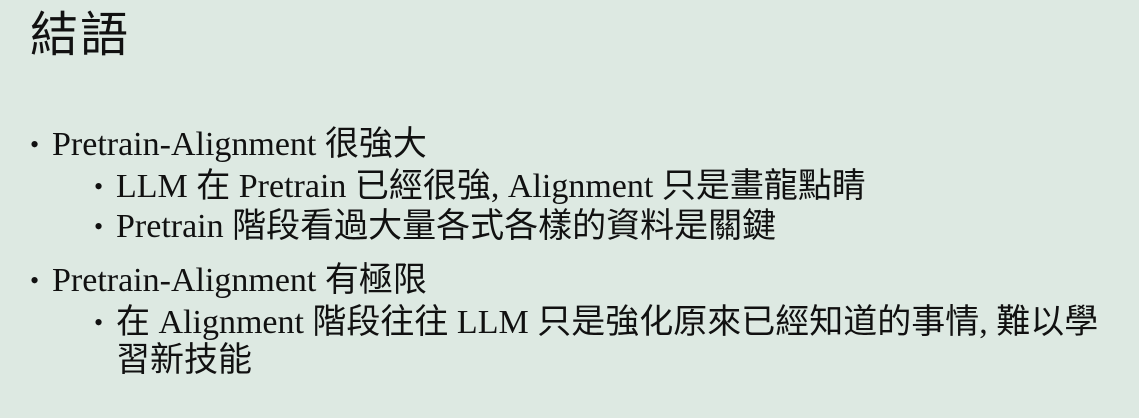 This screenshot has height=418, width=1139. I want to click on sub-bullet-item: • Pretrain 階段看過大量各式各樣的資料是關鍵, so click(609, 227).